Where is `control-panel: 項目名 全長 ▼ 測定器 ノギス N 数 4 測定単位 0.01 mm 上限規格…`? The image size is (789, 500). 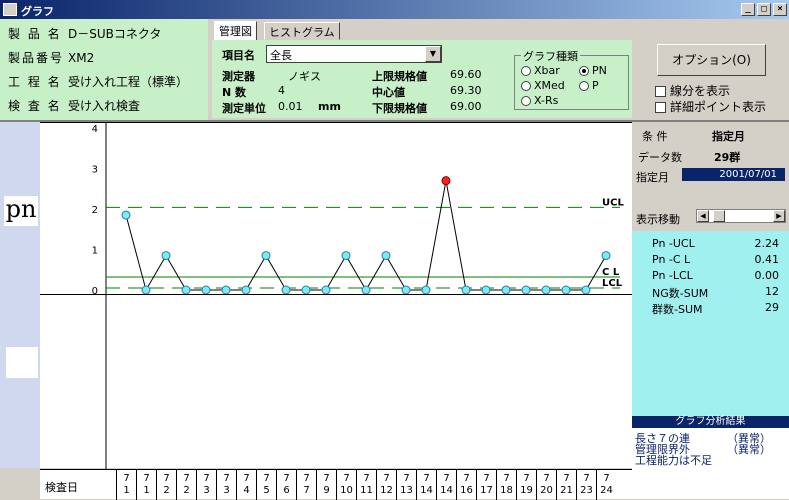
control-panel: 項目名 全長 ▼ 測定器 ノギス N 数 4 測定単位 0.01 mm 上限規格… is located at coordinates (422, 79).